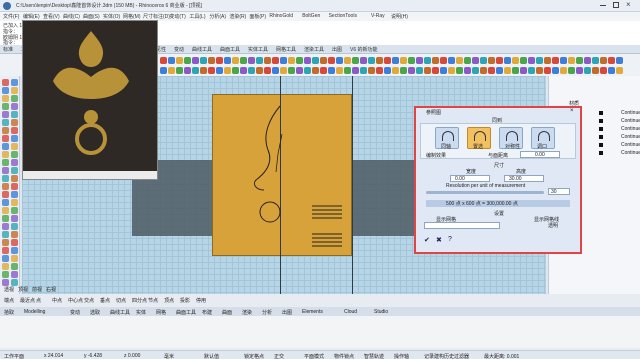  Describe the element at coordinates (254, 356) in the screenshot. I see `status-toggle: 锁定格点` at that location.